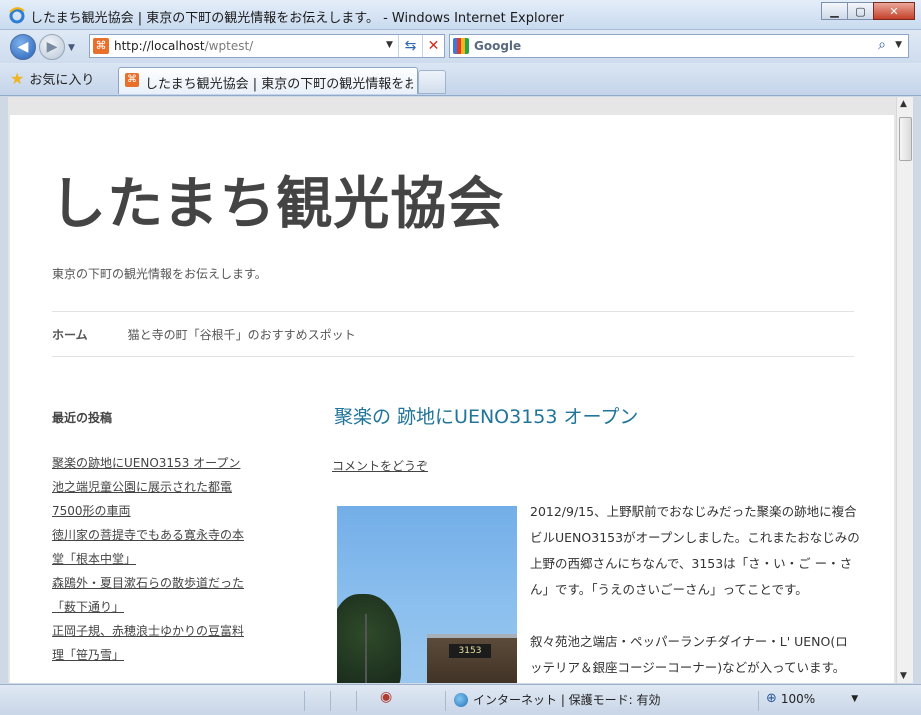 The width and height of the screenshot is (921, 715). What do you see at coordinates (834, 11) in the screenshot?
I see `minimize-button: ▁` at bounding box center [834, 11].